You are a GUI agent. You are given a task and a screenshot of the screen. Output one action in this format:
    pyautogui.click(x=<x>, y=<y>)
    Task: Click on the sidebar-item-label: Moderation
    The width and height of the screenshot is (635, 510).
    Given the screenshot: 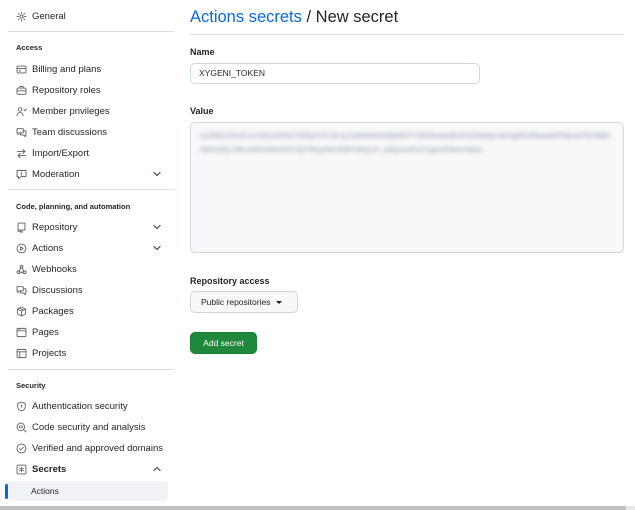 What is the action you would take?
    pyautogui.click(x=56, y=174)
    